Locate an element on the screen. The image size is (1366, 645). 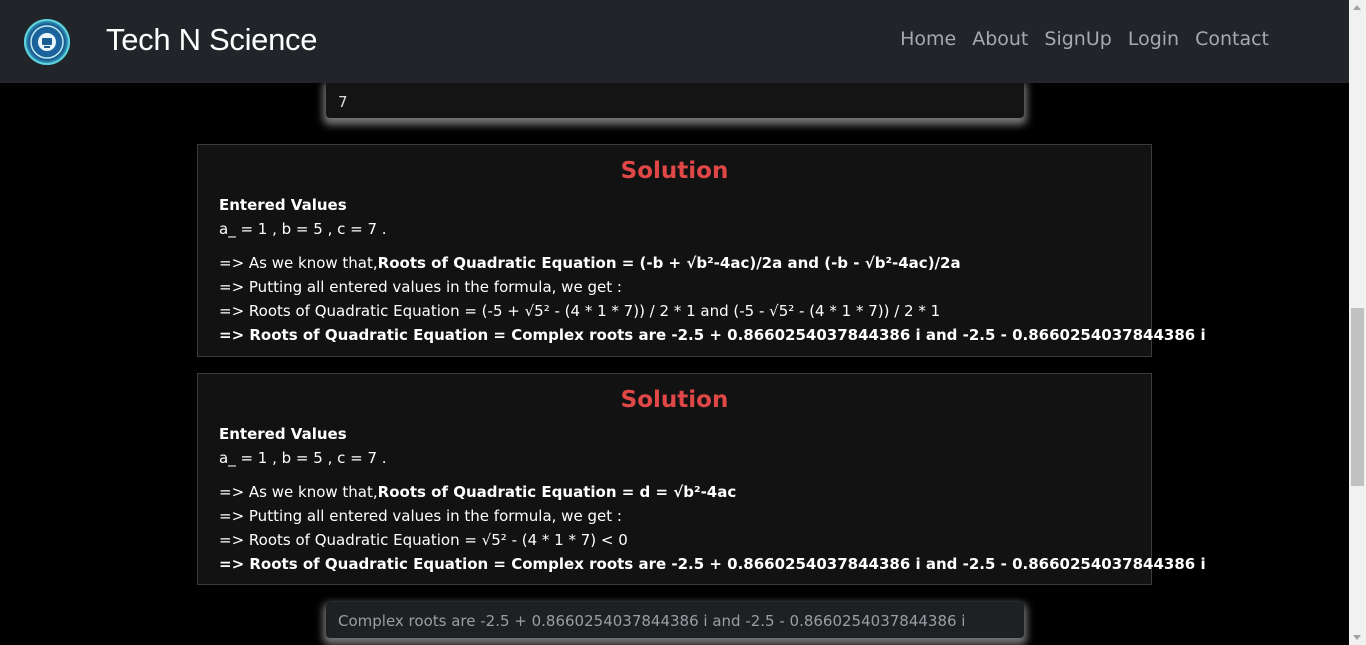
brand-name: Tech N Science is located at coordinates (211, 40).